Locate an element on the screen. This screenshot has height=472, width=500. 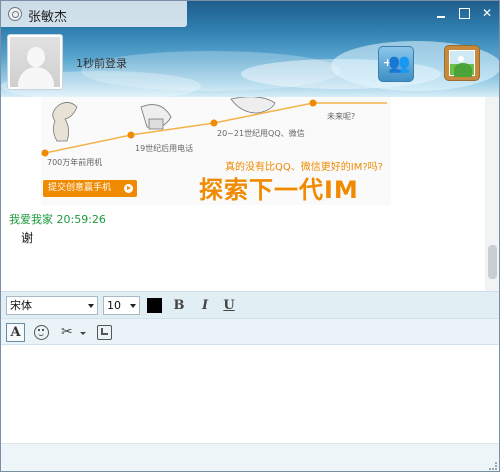
bottom-bar is located at coordinates (250, 457).